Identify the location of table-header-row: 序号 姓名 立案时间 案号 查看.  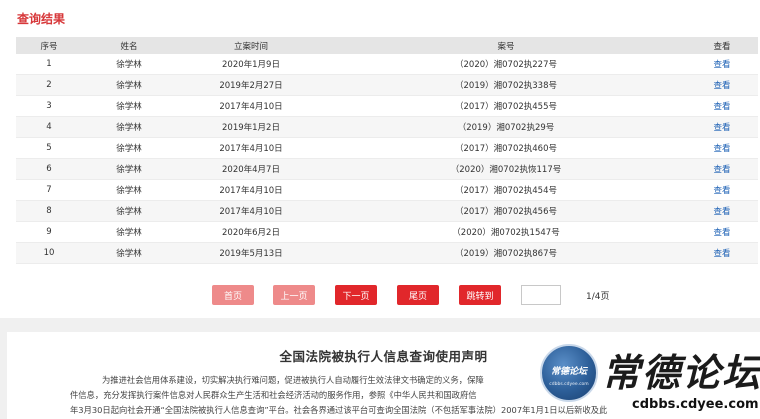
(387, 45).